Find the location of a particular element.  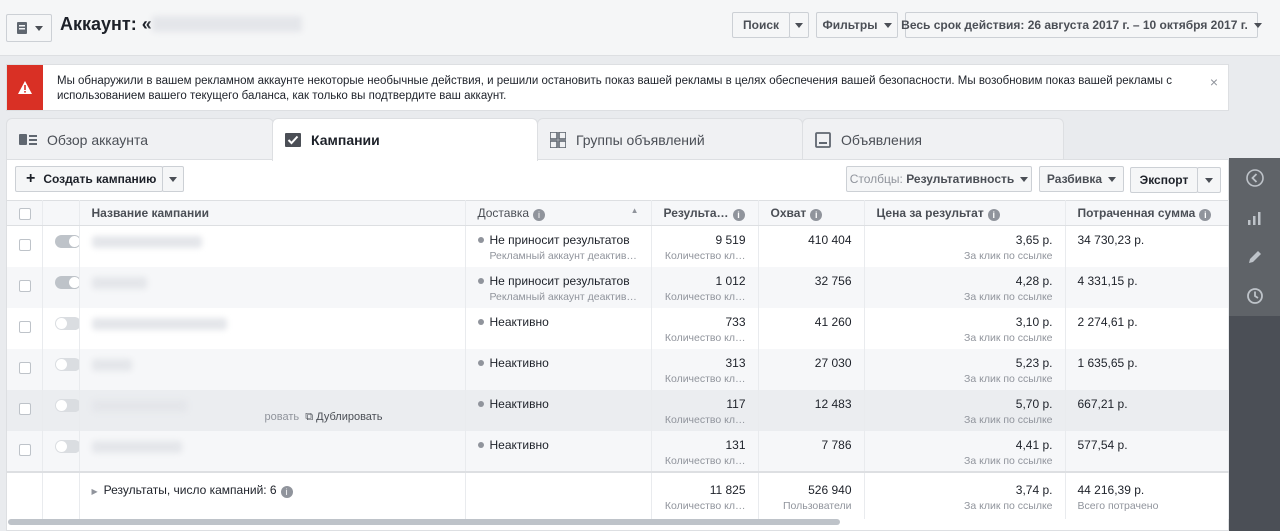

account-menu-button is located at coordinates (29, 28).